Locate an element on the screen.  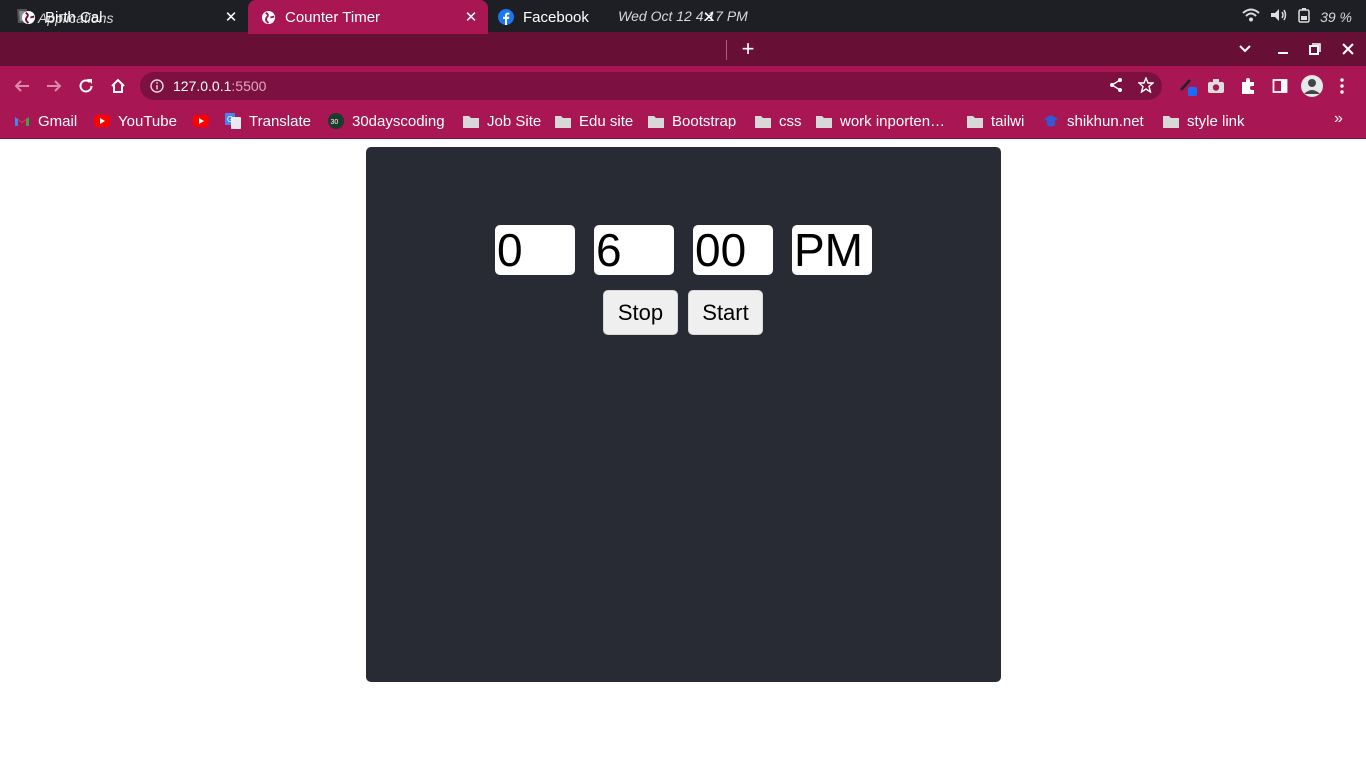
bookmark-folder-tailwi: tailwi is located at coordinates (995, 121).